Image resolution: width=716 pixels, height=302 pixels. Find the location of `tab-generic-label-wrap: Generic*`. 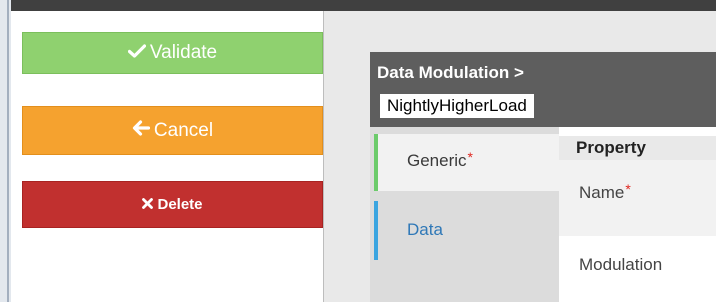

tab-generic-label-wrap: Generic* is located at coordinates (440, 160).